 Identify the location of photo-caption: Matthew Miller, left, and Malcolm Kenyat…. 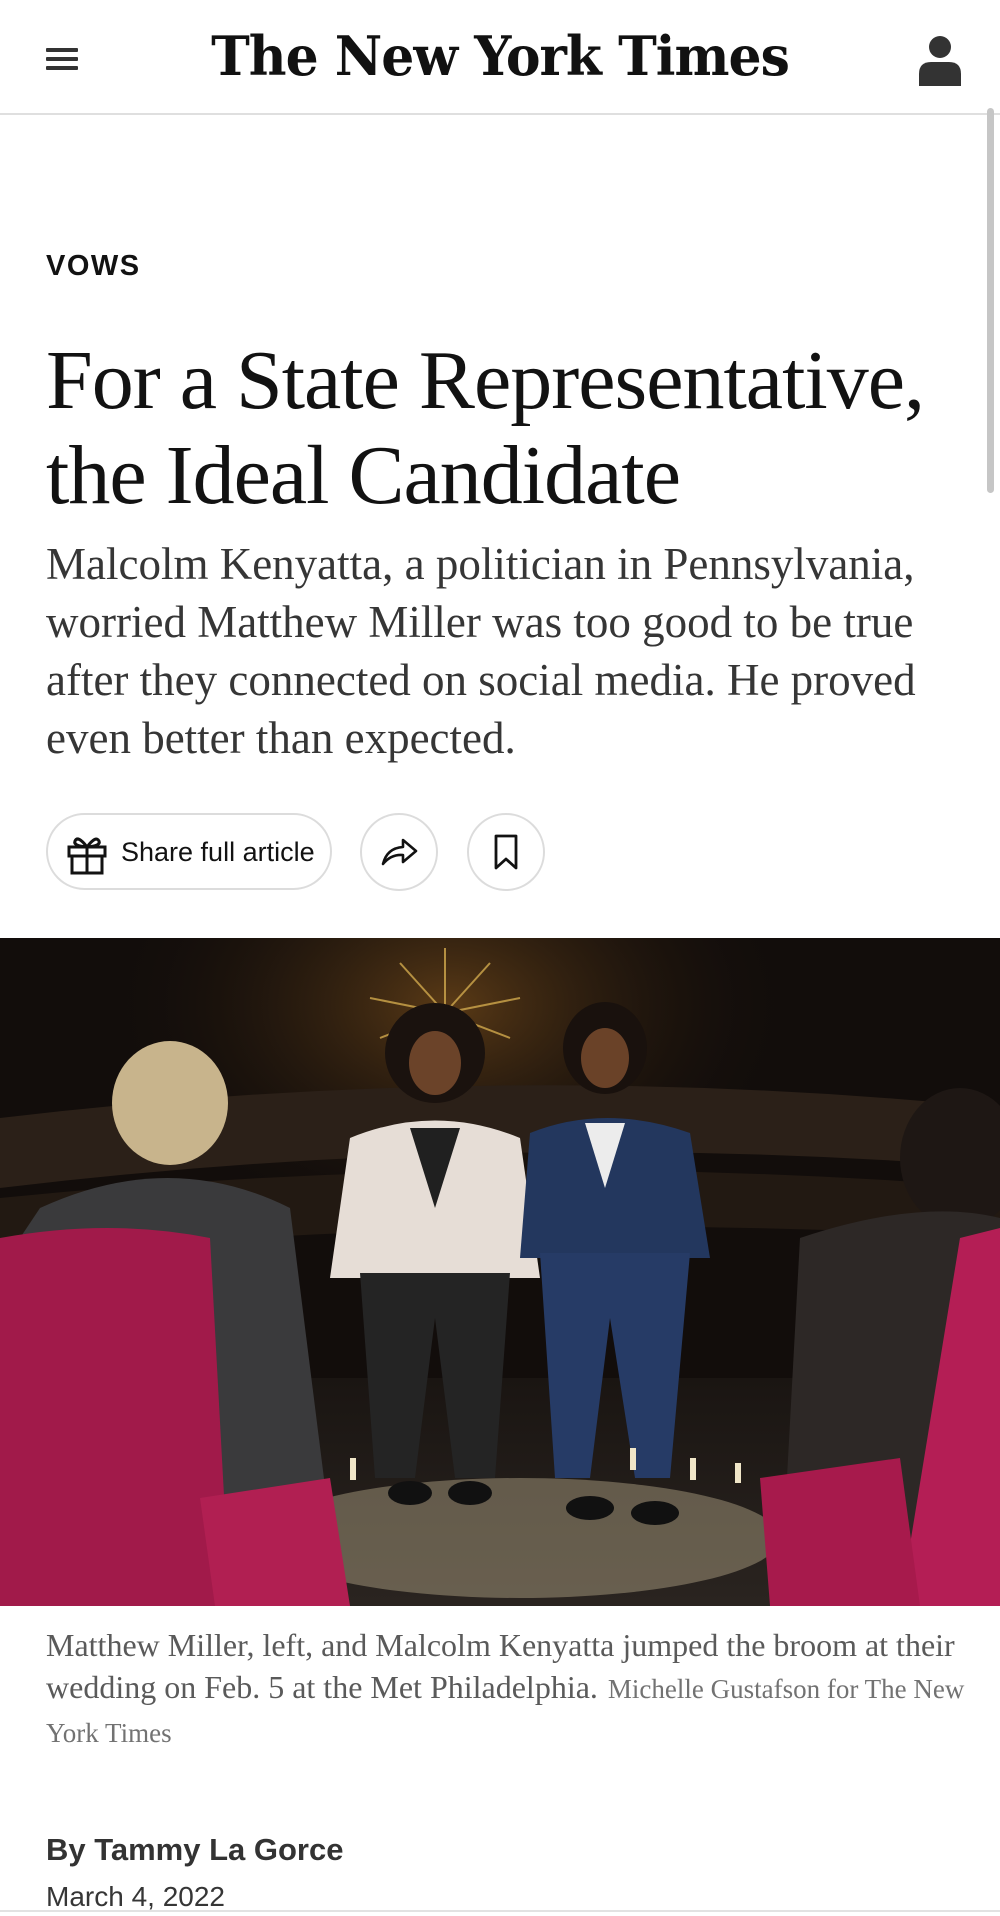
(506, 1689).